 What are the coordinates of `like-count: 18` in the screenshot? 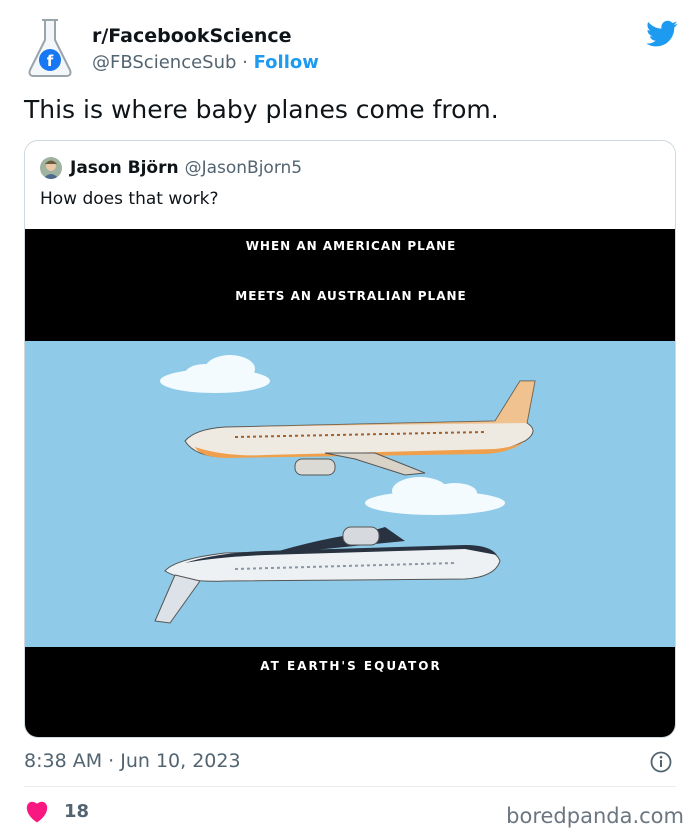 It's located at (77, 811).